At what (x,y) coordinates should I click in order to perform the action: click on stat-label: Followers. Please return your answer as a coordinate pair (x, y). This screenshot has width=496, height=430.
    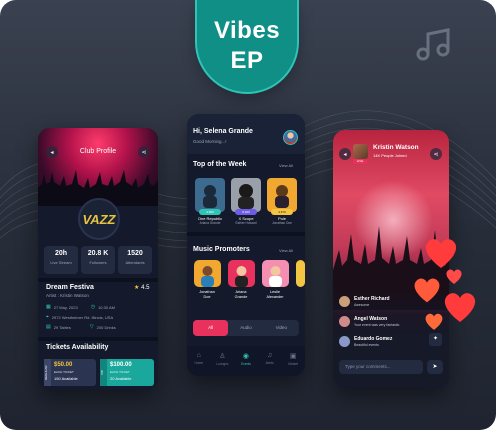
    Looking at the image, I should click on (98, 262).